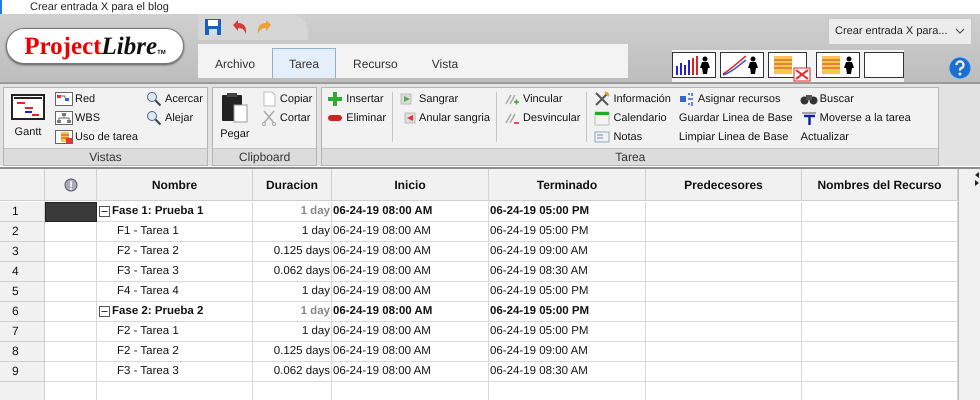 This screenshot has width=980, height=400. Describe the element at coordinates (96, 99) in the screenshot. I see `ribbon-button: Red` at that location.